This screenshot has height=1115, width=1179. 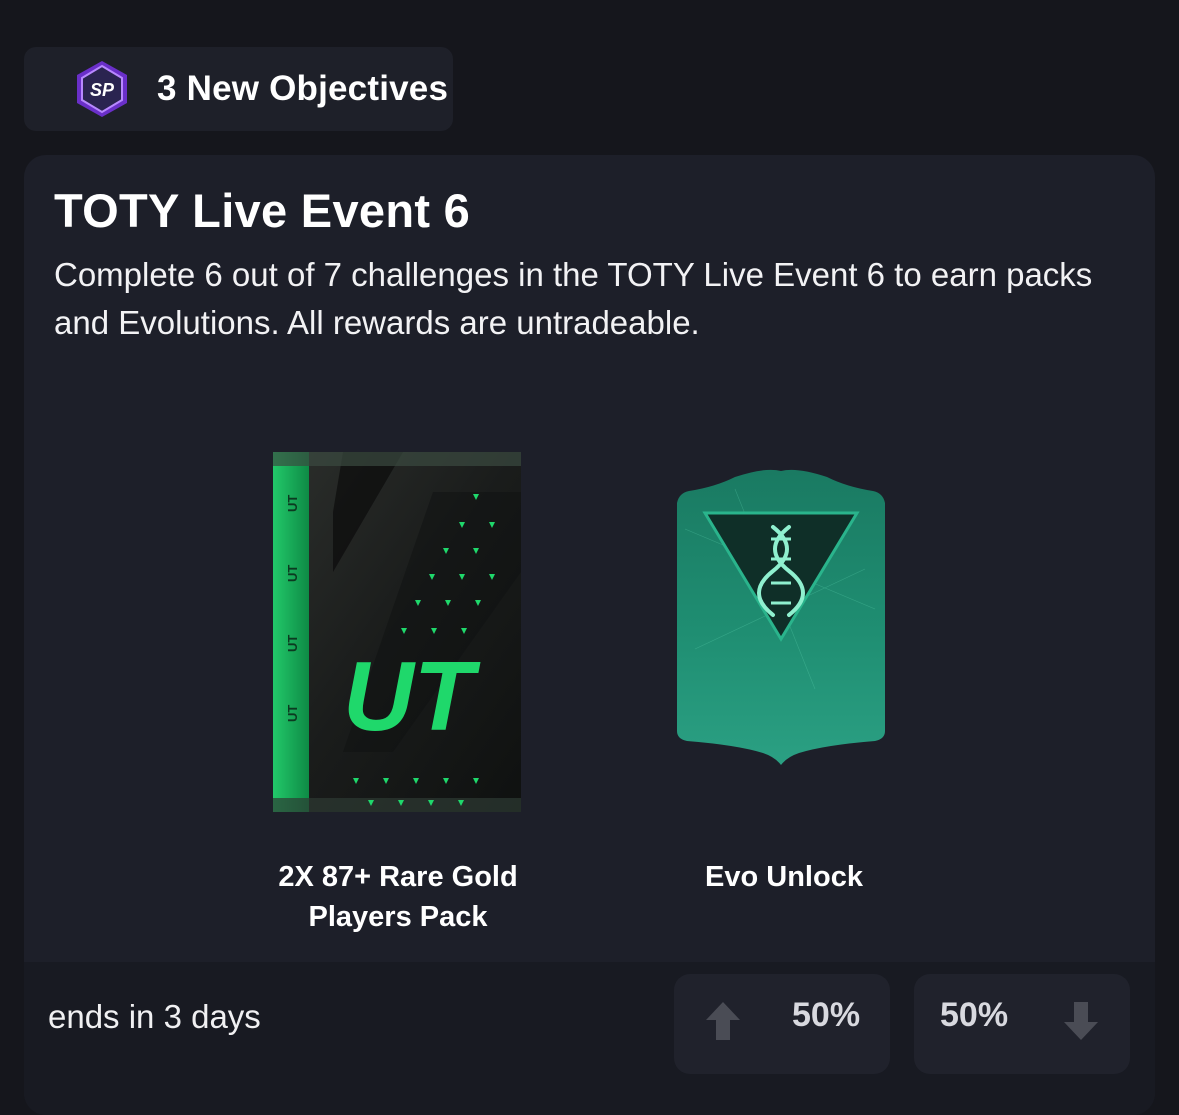 I want to click on reward-evo-label: Evo Unlock, so click(x=784, y=877).